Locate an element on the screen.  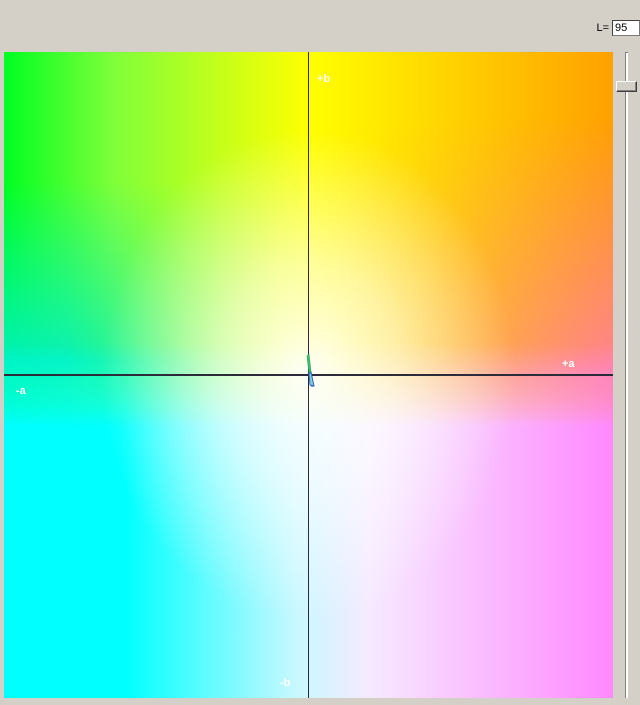
axis-label-minus-a: -a is located at coordinates (21, 391).